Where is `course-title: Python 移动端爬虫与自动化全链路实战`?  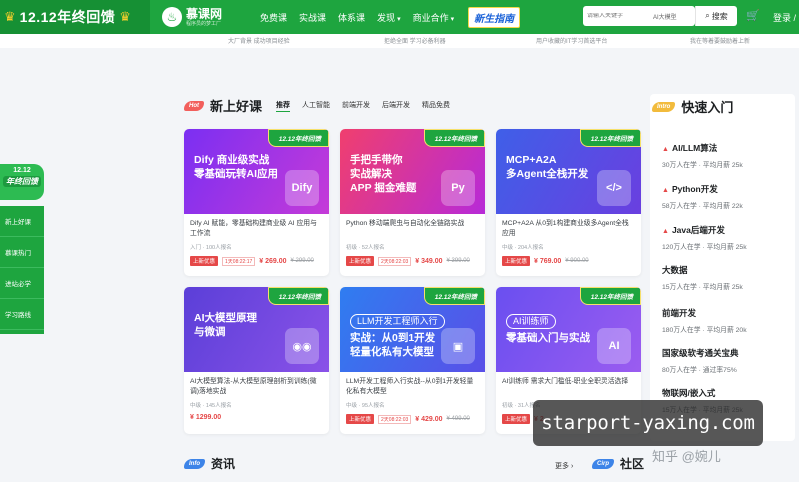 course-title: Python 移动端爬虫与自动化全链路实战 is located at coordinates (412, 229).